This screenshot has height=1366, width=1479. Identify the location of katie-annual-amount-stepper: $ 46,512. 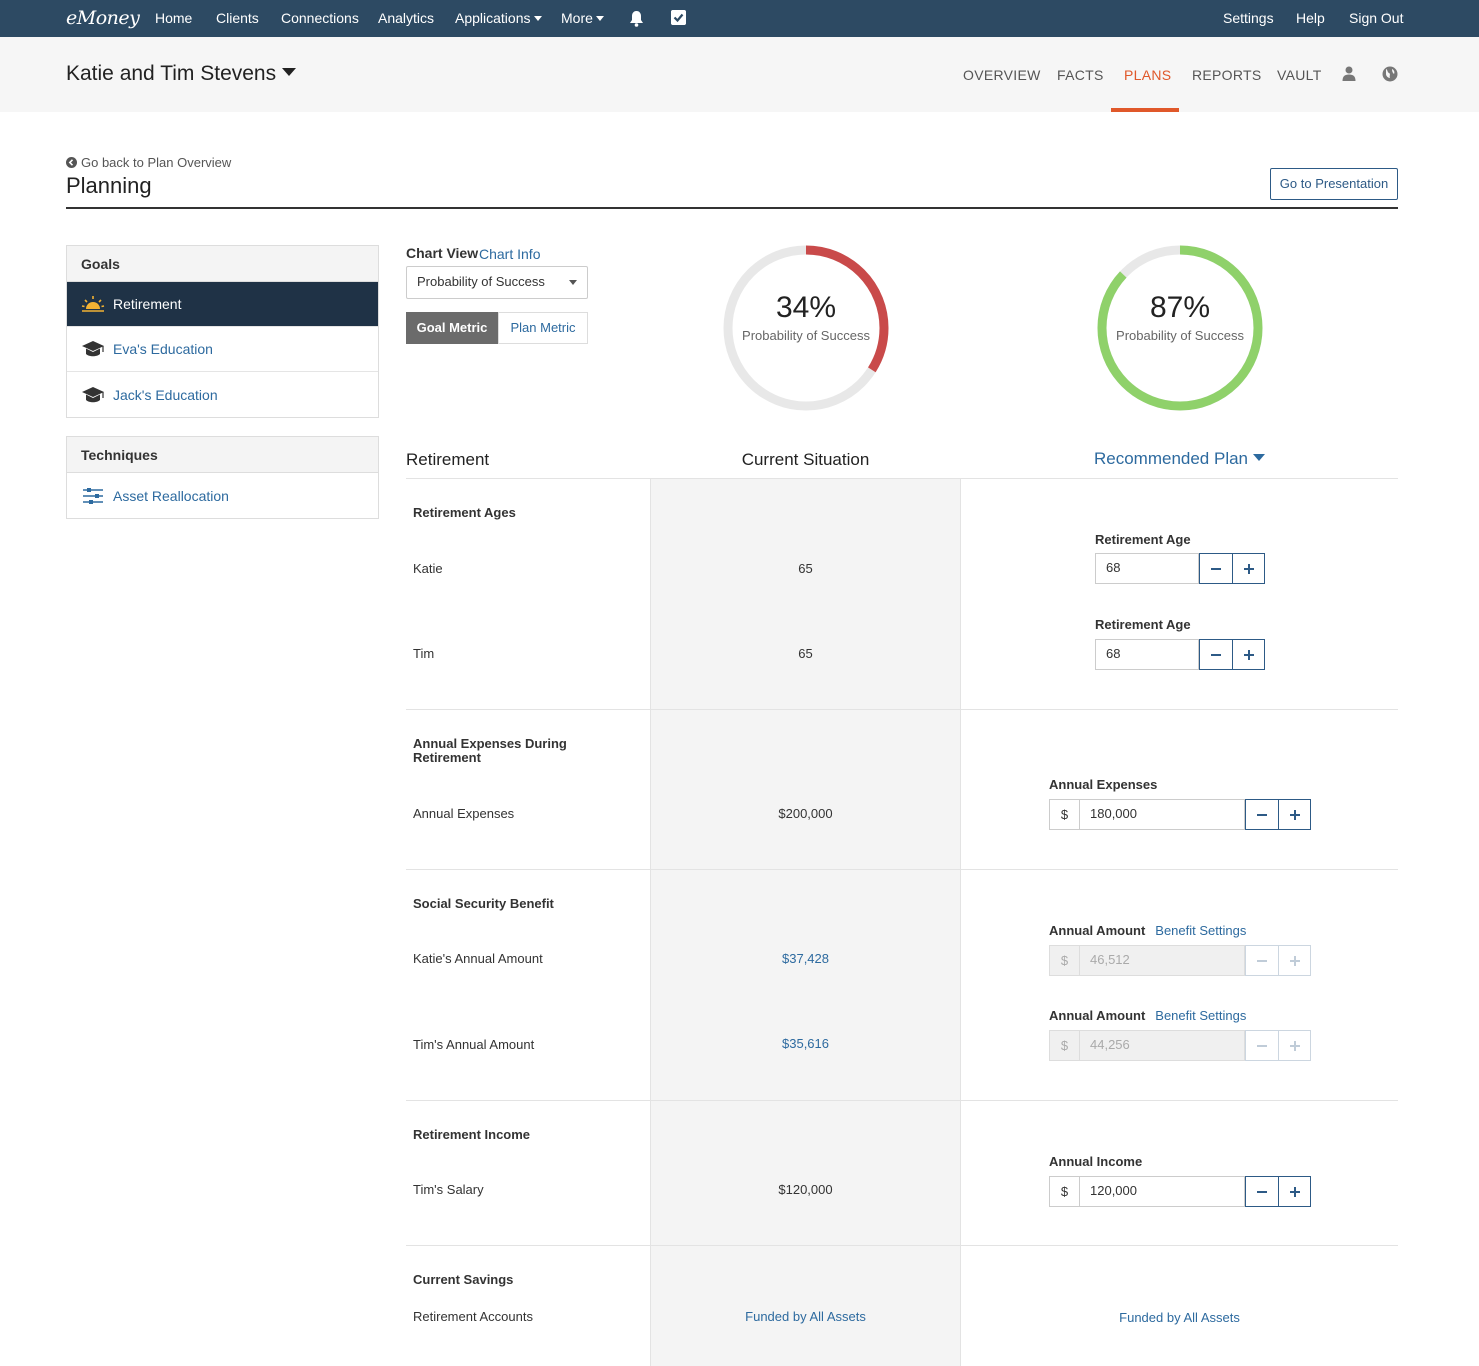
(1180, 960).